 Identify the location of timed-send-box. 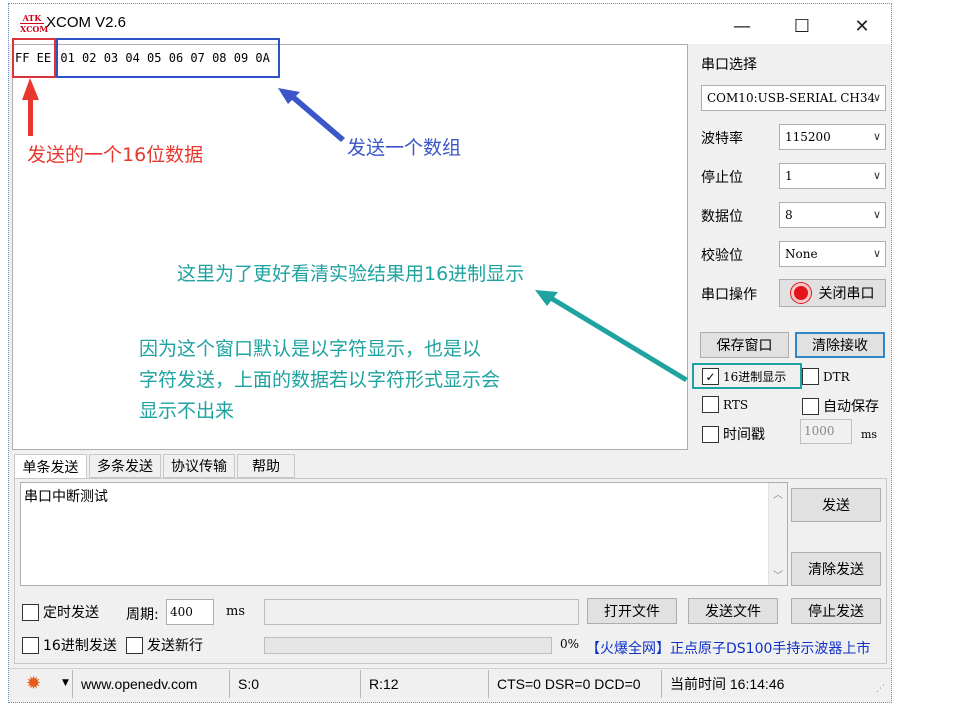
(30, 612).